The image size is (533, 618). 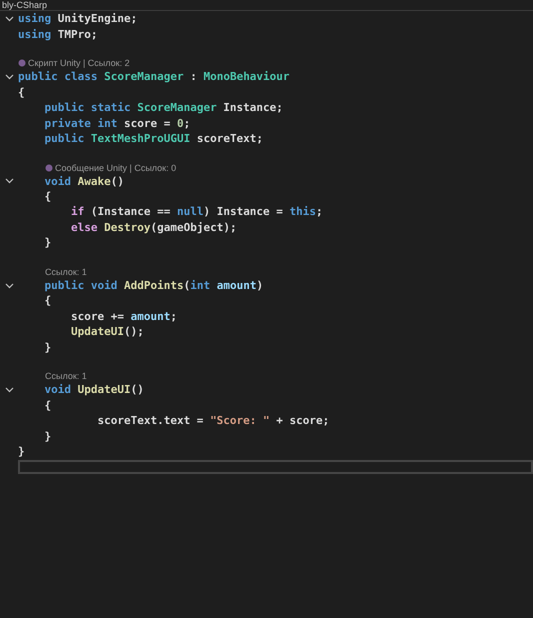 I want to click on code-line: public void AddPoints(int amount), so click(x=153, y=286).